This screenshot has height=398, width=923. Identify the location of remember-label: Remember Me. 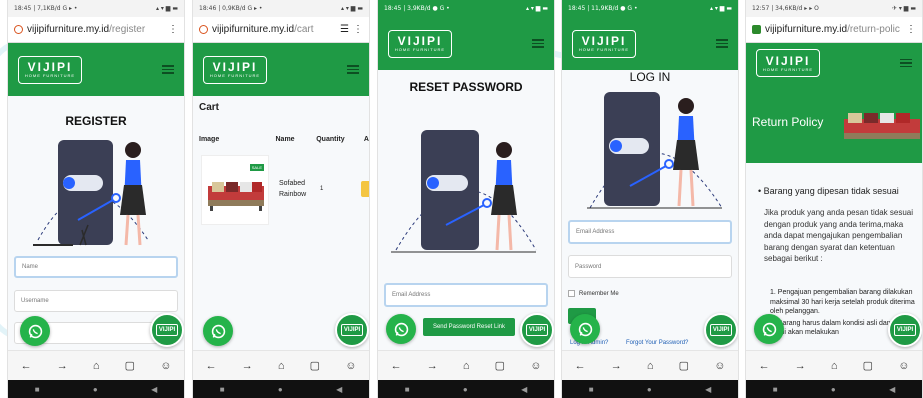
(599, 293).